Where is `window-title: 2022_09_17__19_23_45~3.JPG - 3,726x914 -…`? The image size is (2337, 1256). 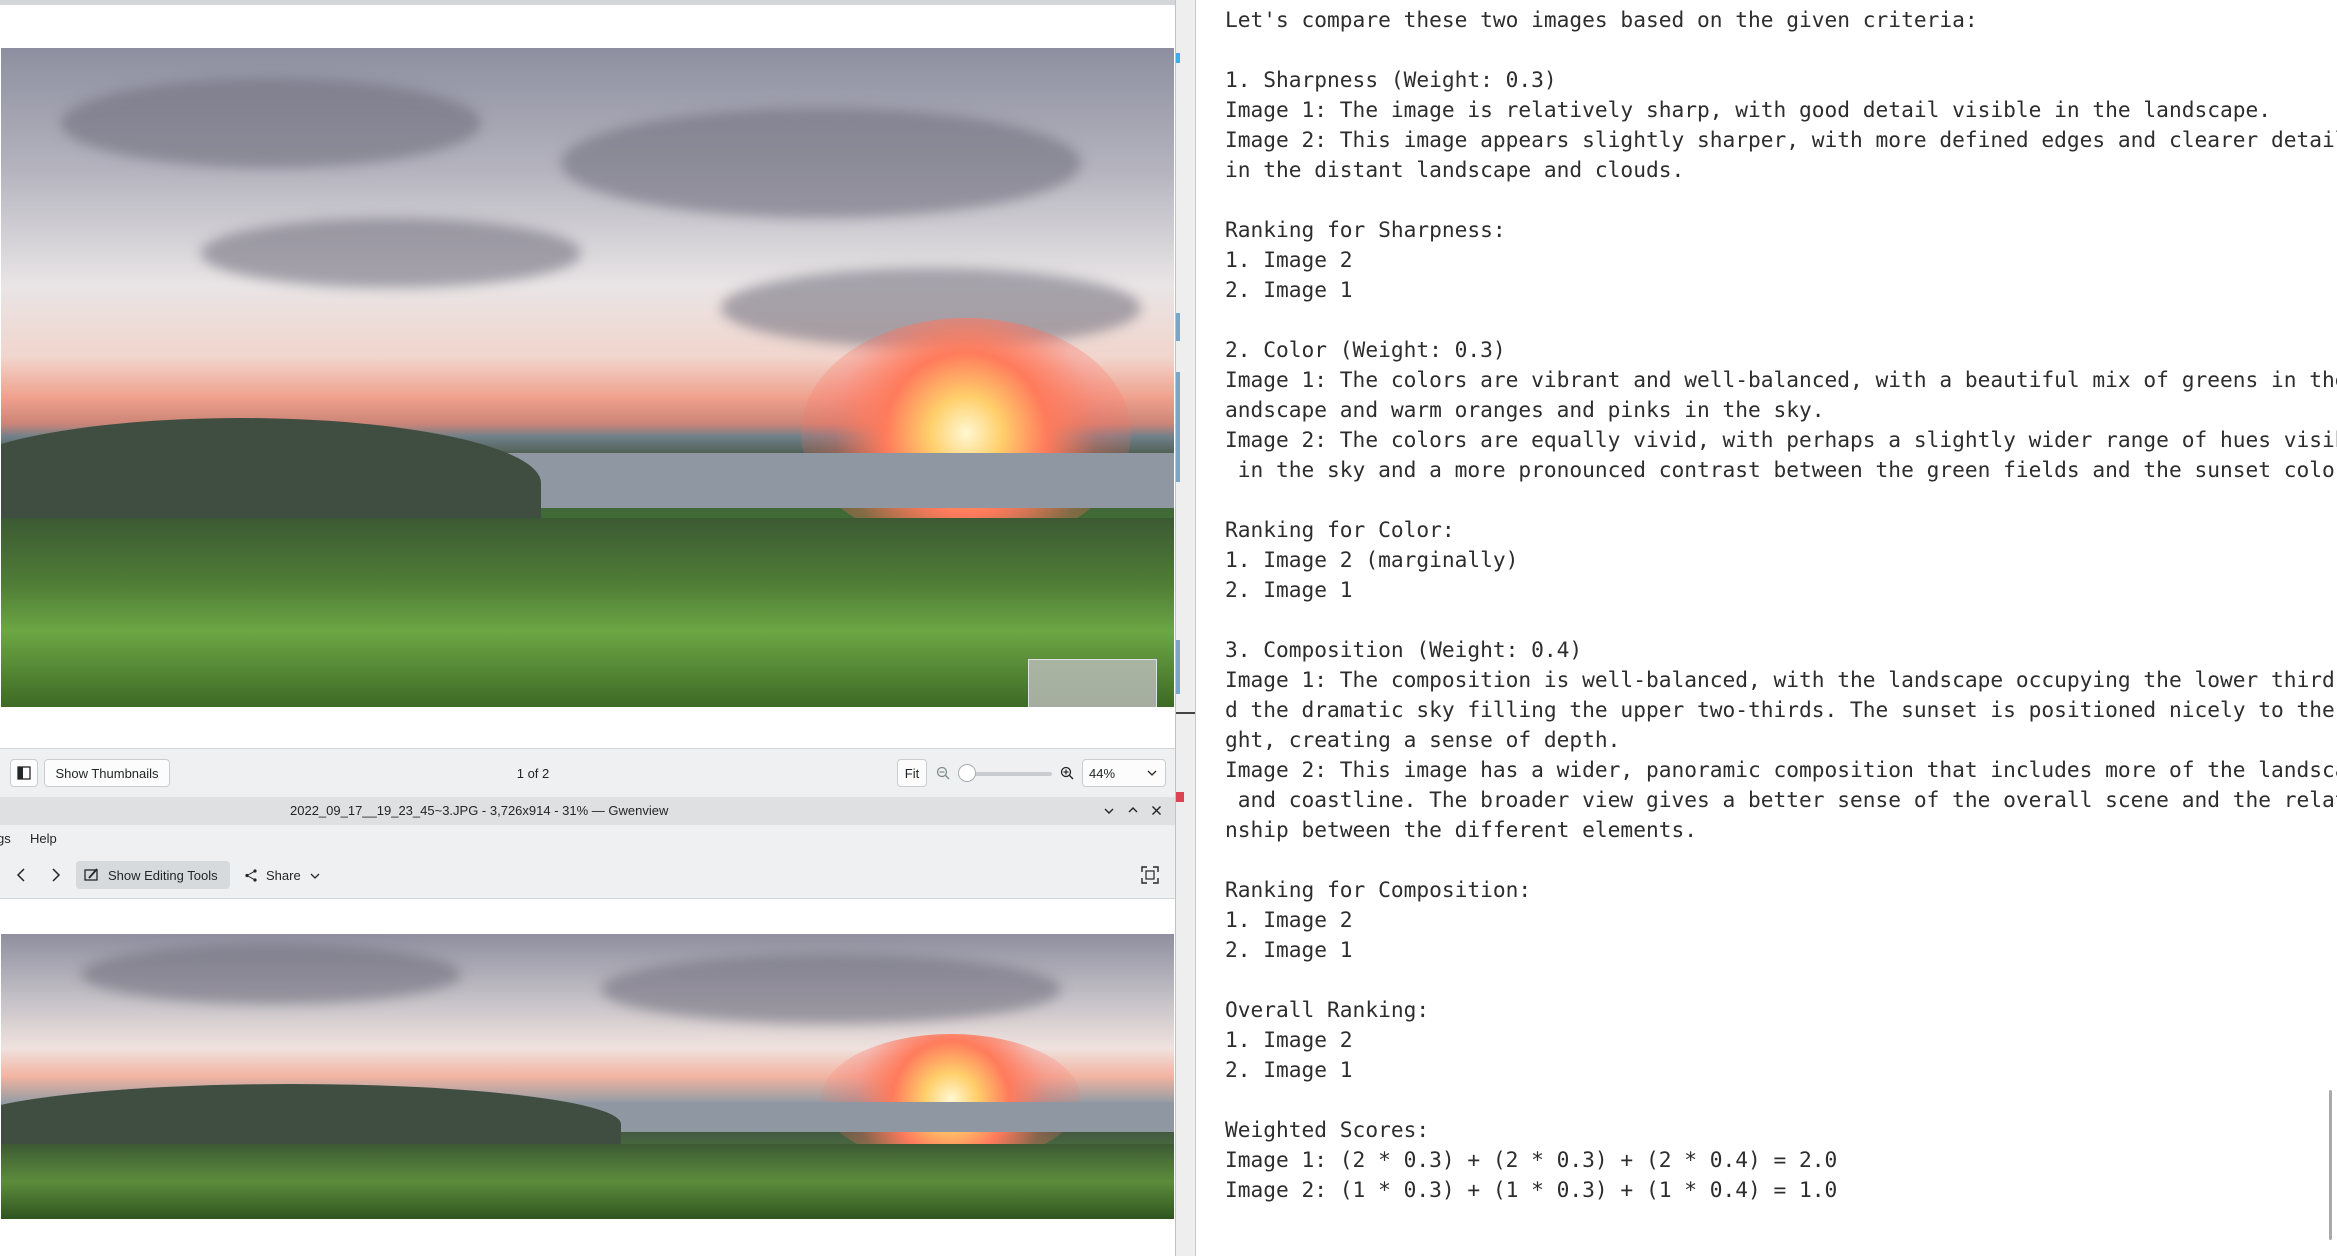 window-title: 2022_09_17__19_23_45~3.JPG - 3,726x914 -… is located at coordinates (479, 810).